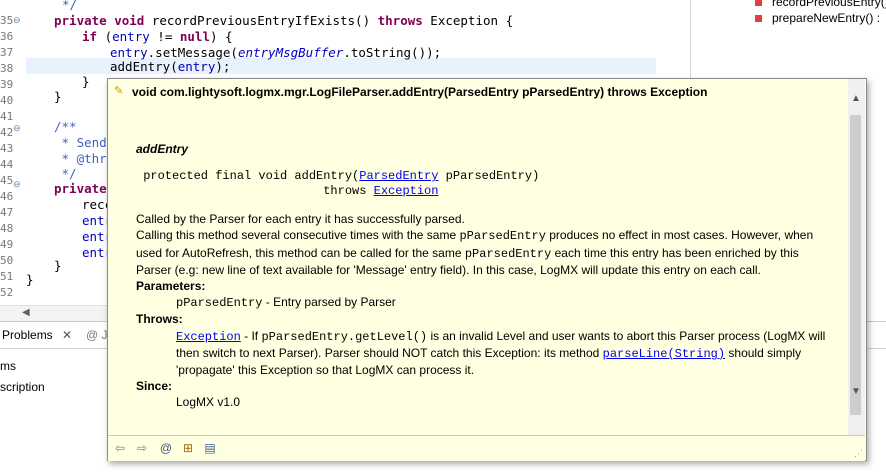 This screenshot has height=475, width=886. I want to click on column-header-description: scription, so click(22, 387).